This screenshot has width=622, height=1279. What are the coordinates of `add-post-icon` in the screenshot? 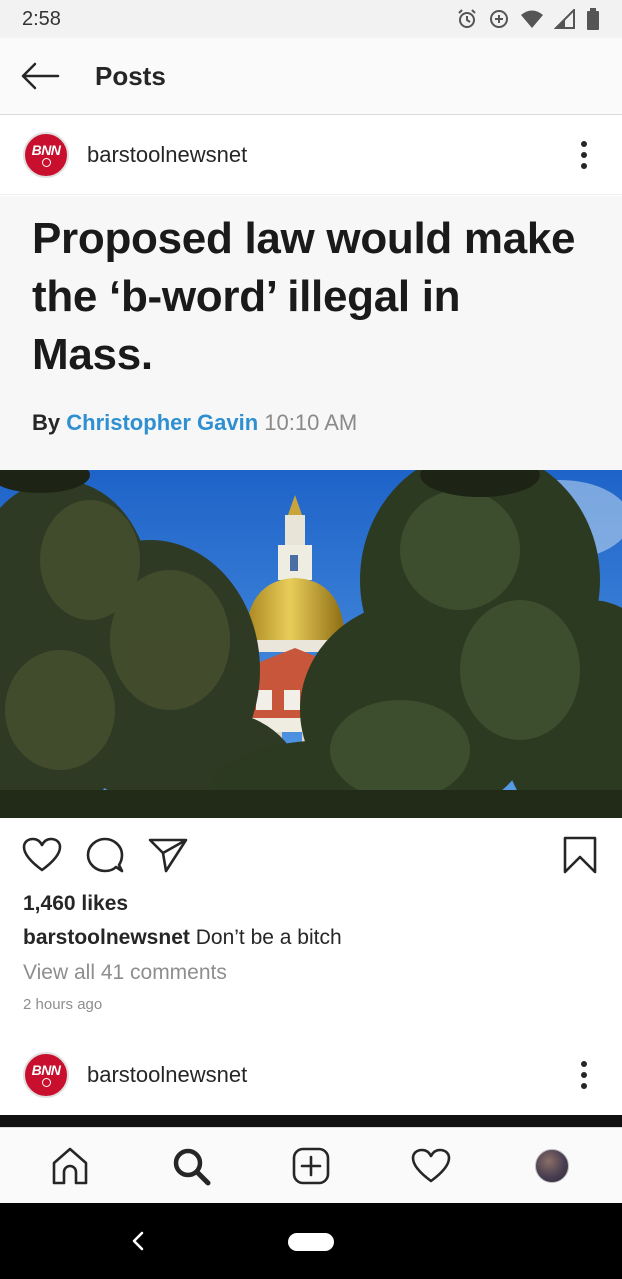 It's located at (311, 1165).